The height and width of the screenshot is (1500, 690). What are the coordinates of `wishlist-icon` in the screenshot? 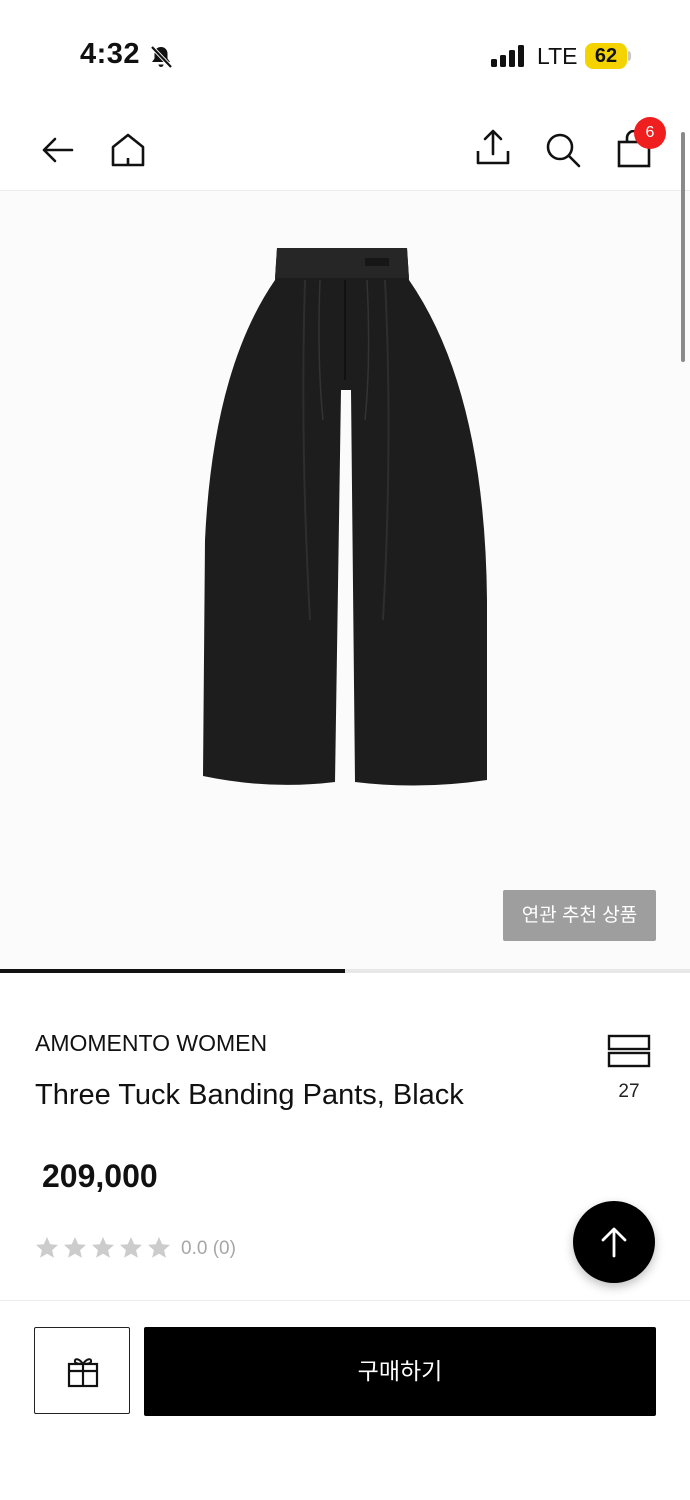 It's located at (629, 1051).